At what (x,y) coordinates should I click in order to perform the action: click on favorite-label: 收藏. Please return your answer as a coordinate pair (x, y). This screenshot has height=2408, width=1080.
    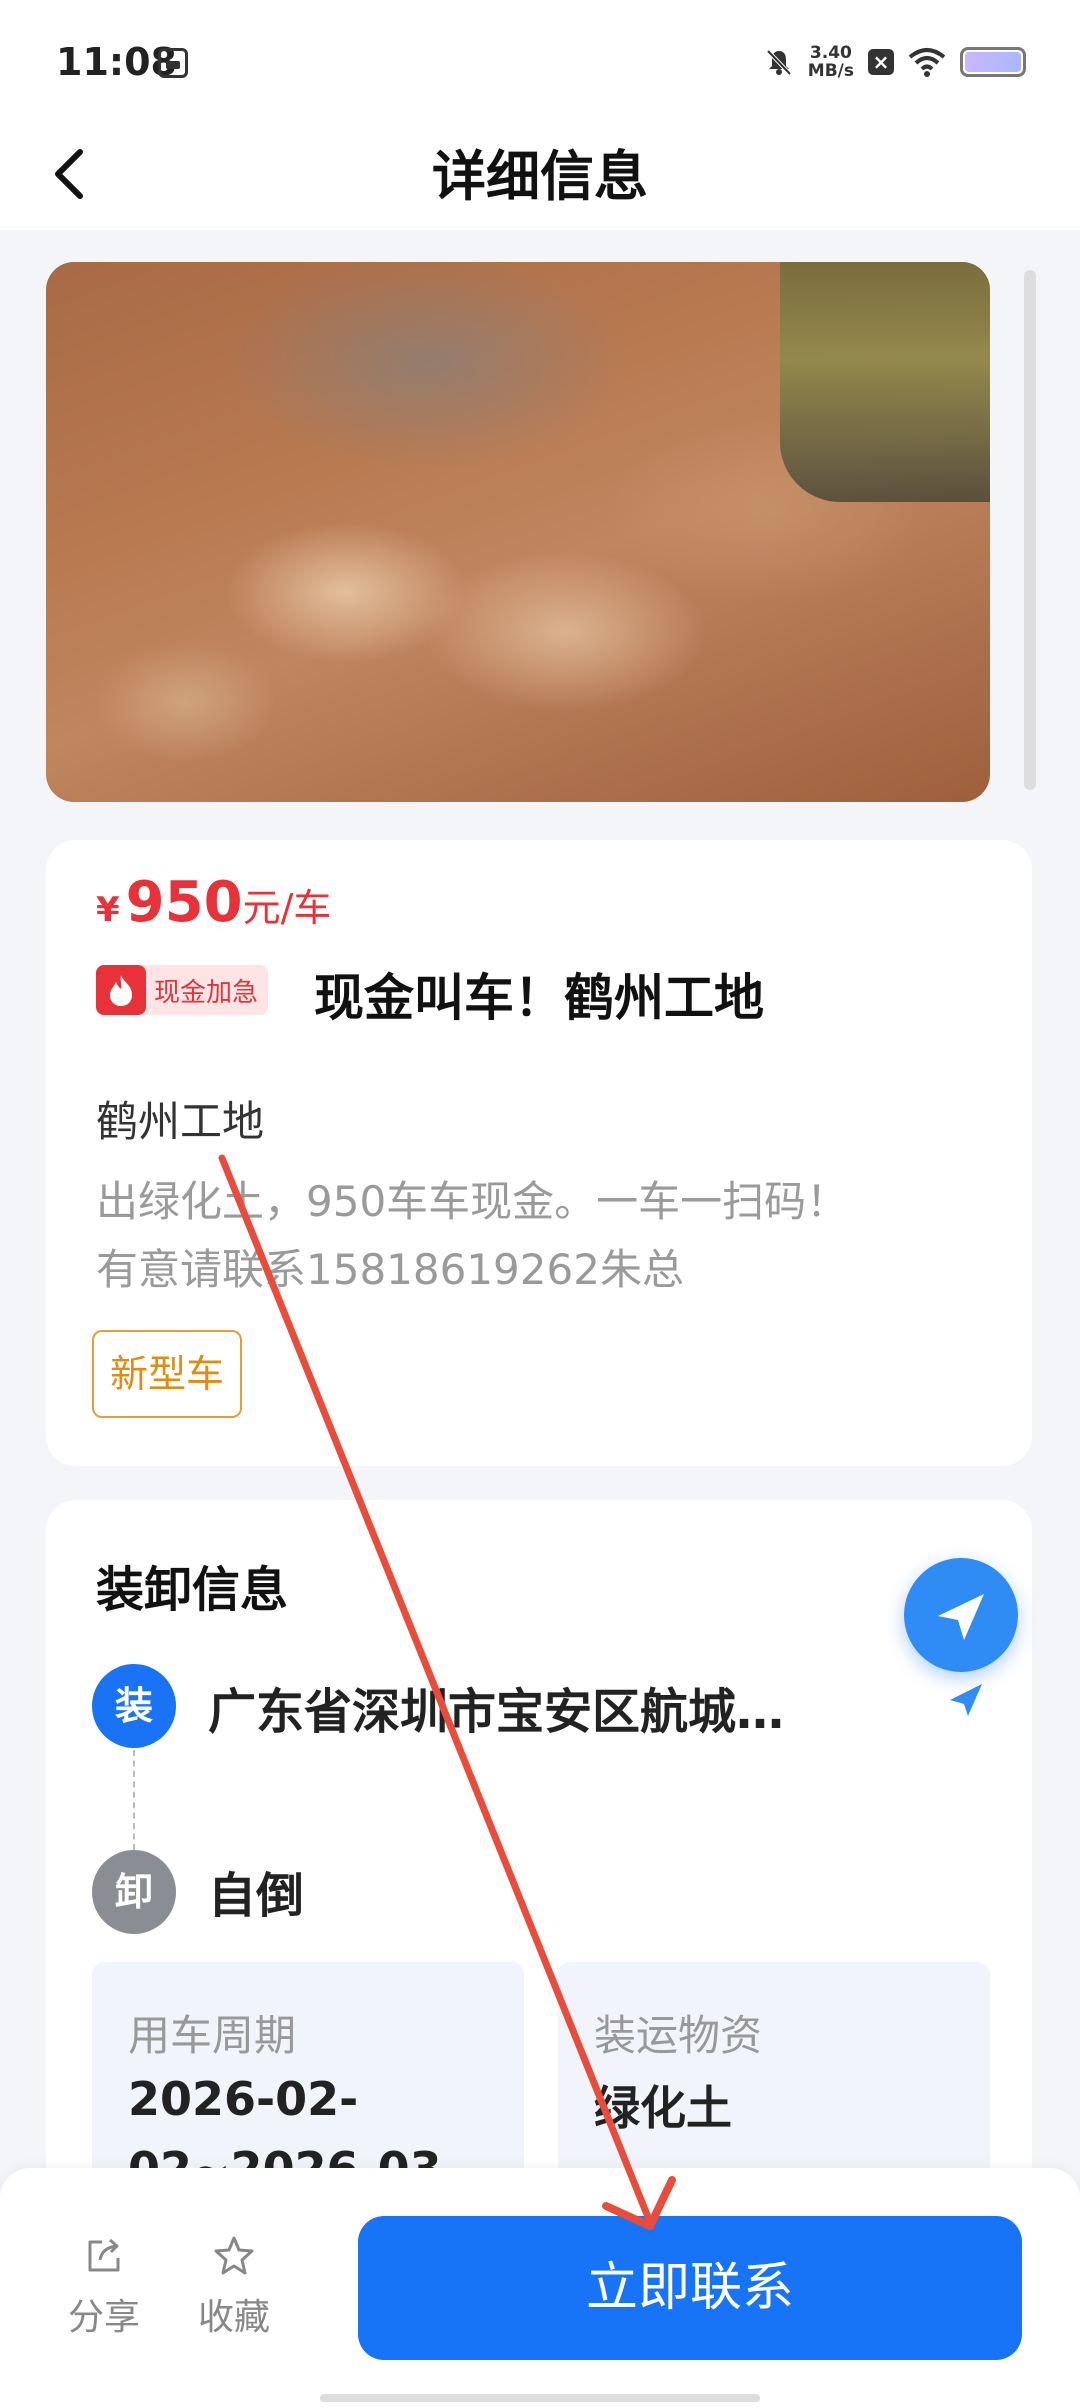
    Looking at the image, I should click on (233, 2317).